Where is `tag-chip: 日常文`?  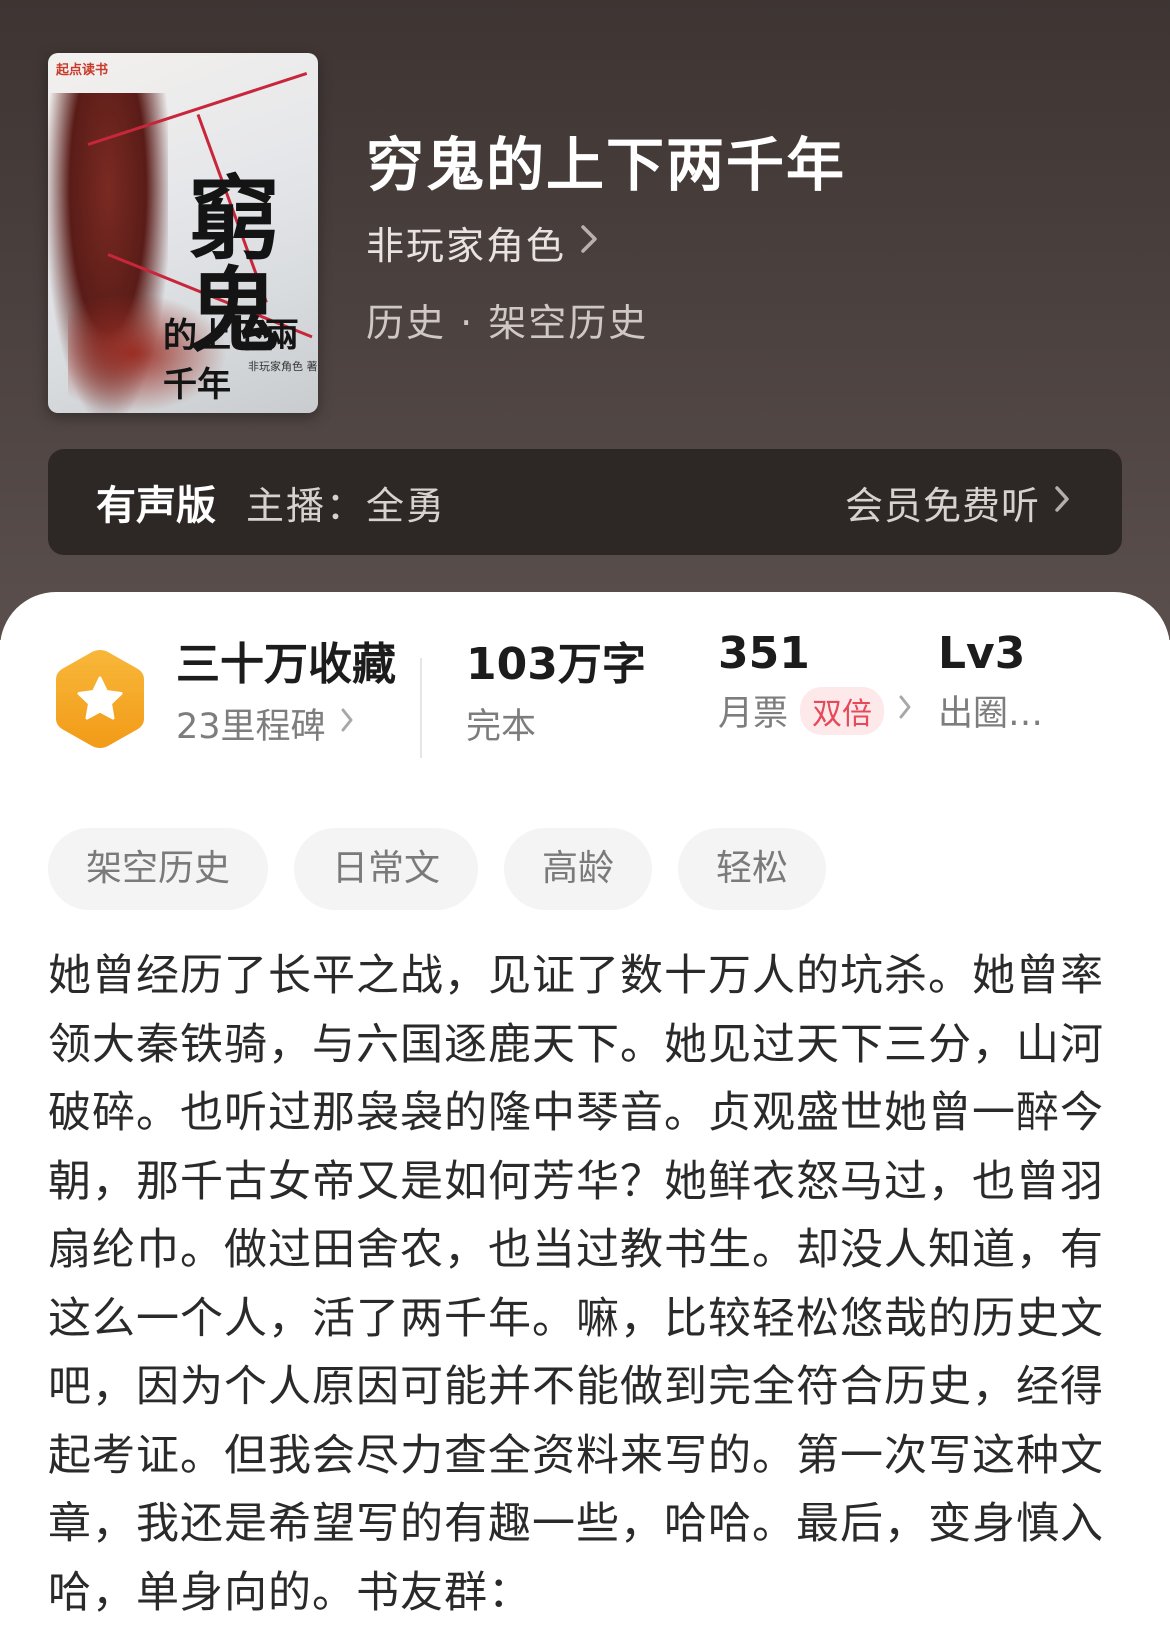 tag-chip: 日常文 is located at coordinates (386, 869).